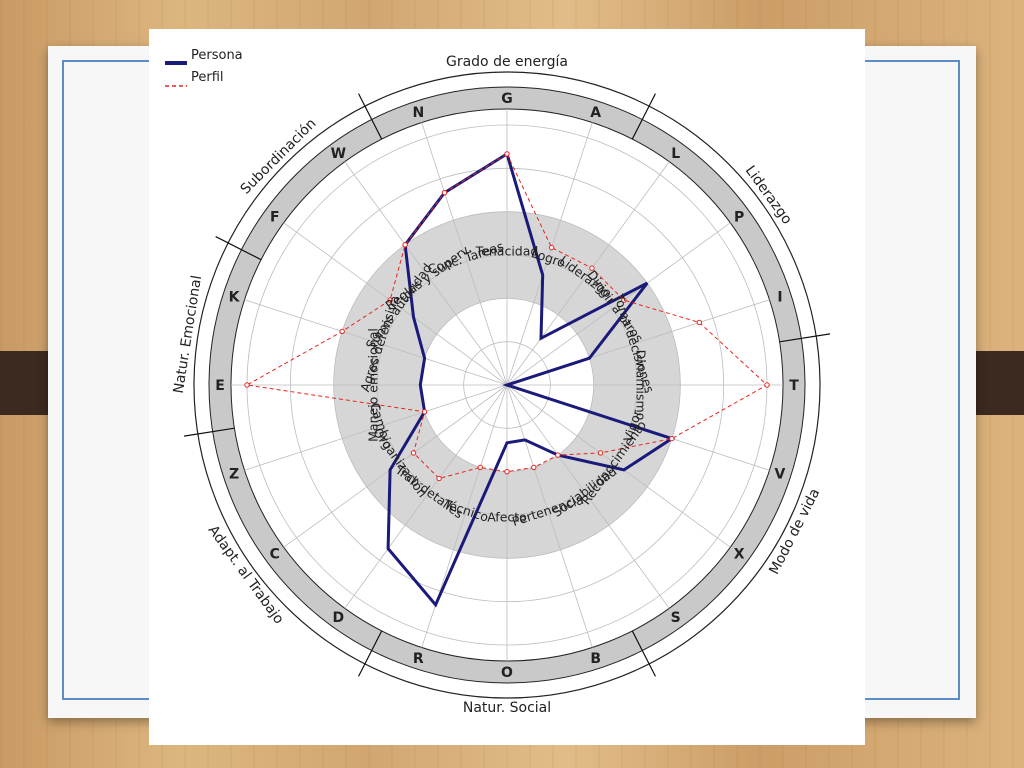 The height and width of the screenshot is (768, 1024). I want to click on axis-letter-K: K, so click(235, 297).